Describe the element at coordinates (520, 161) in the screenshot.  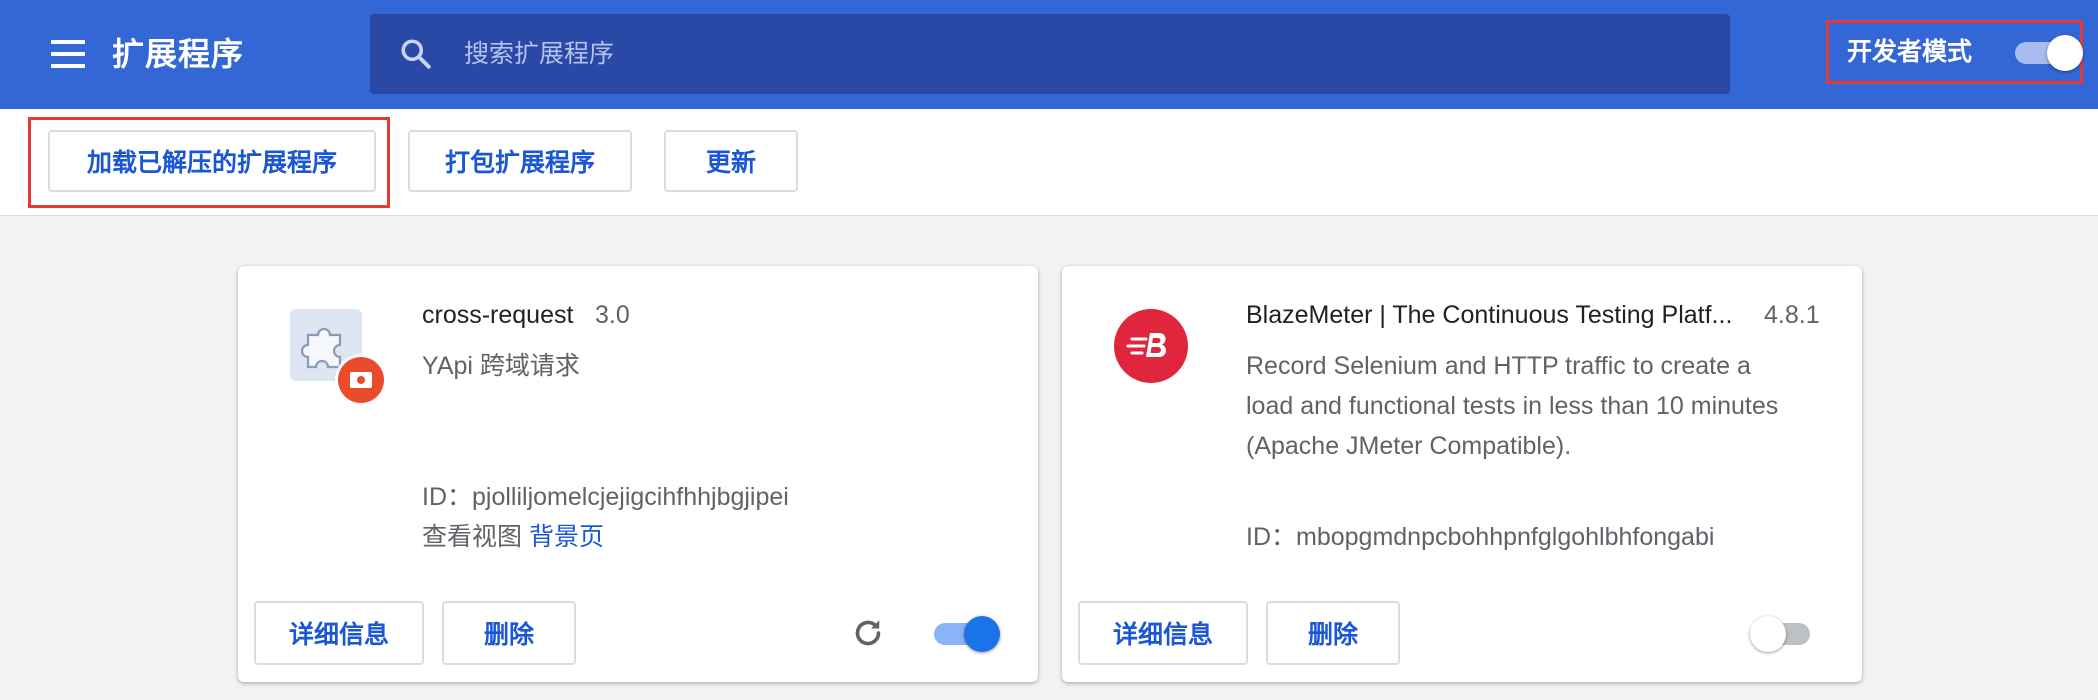
I see `pack-extension-button: 打包扩展程序` at that location.